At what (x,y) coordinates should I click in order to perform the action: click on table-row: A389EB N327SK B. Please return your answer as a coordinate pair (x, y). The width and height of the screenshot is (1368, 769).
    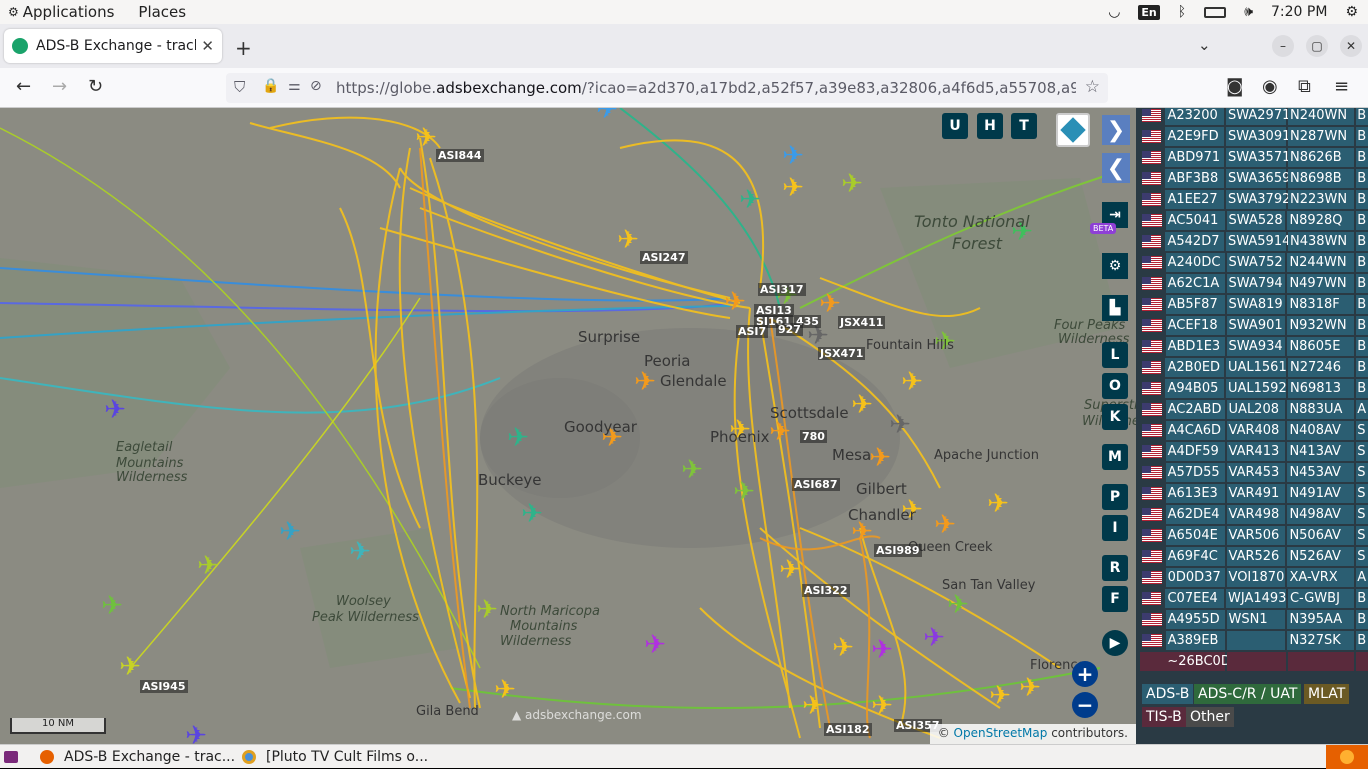
    Looking at the image, I should click on (1254, 640).